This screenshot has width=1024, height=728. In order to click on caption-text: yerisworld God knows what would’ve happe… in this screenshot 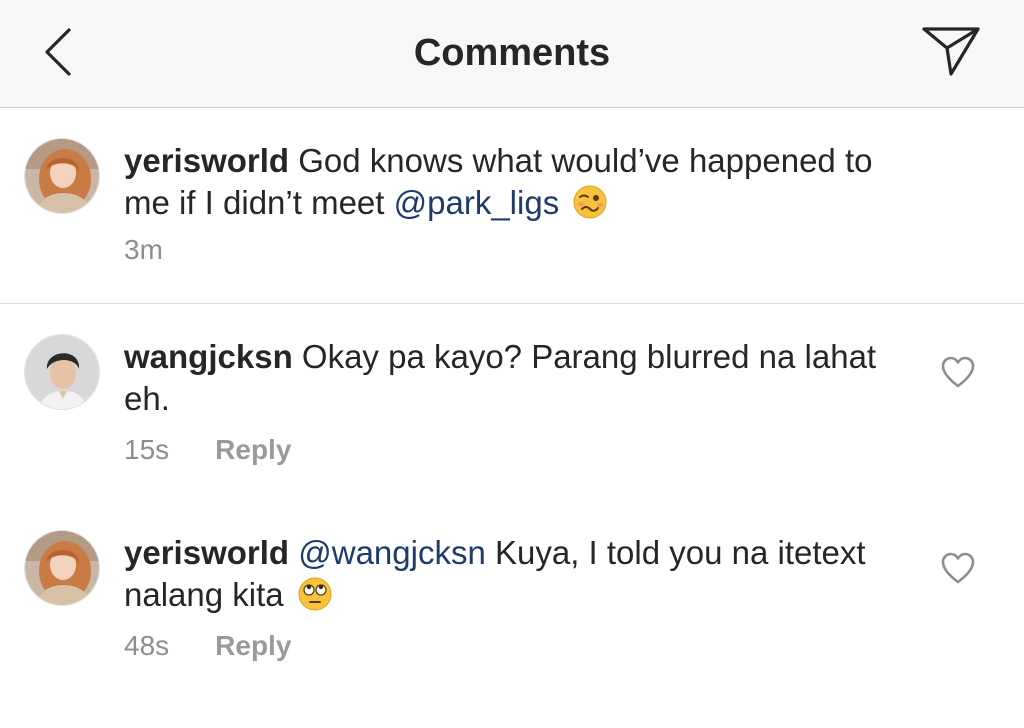, I will do `click(524, 182)`.